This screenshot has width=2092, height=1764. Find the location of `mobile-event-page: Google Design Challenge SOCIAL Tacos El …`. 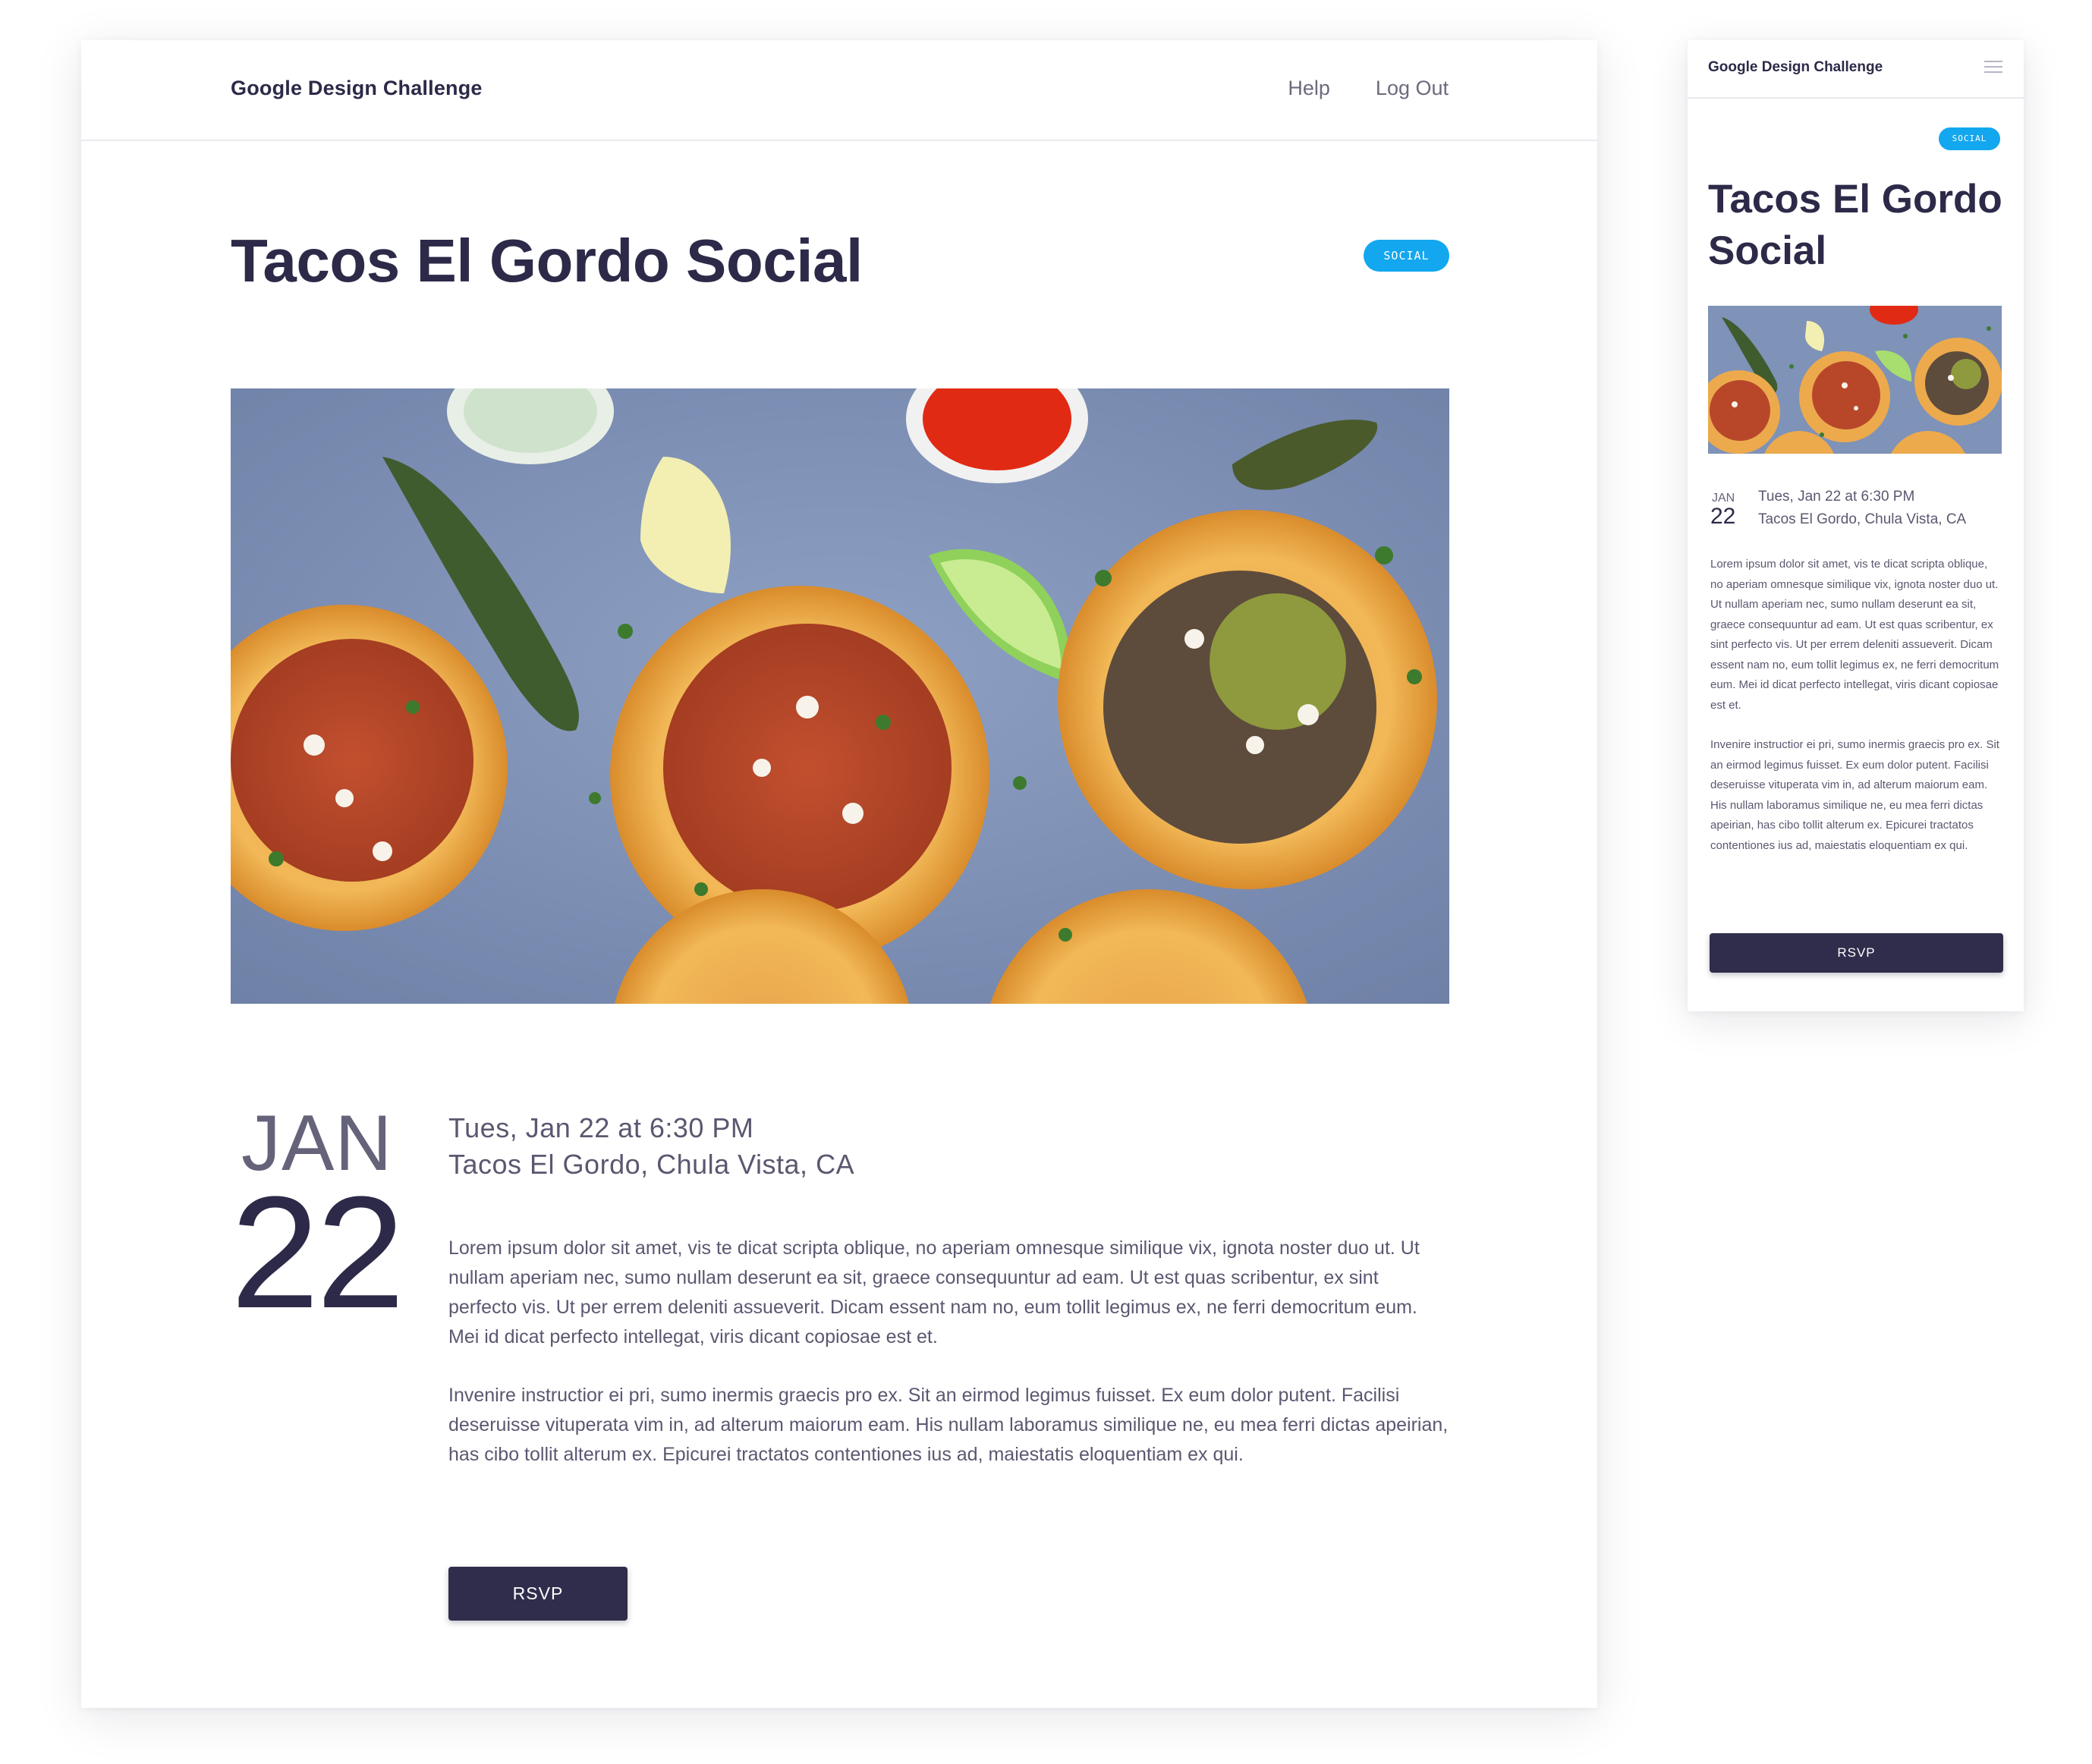

mobile-event-page: Google Design Challenge SOCIAL Tacos El … is located at coordinates (1856, 525).